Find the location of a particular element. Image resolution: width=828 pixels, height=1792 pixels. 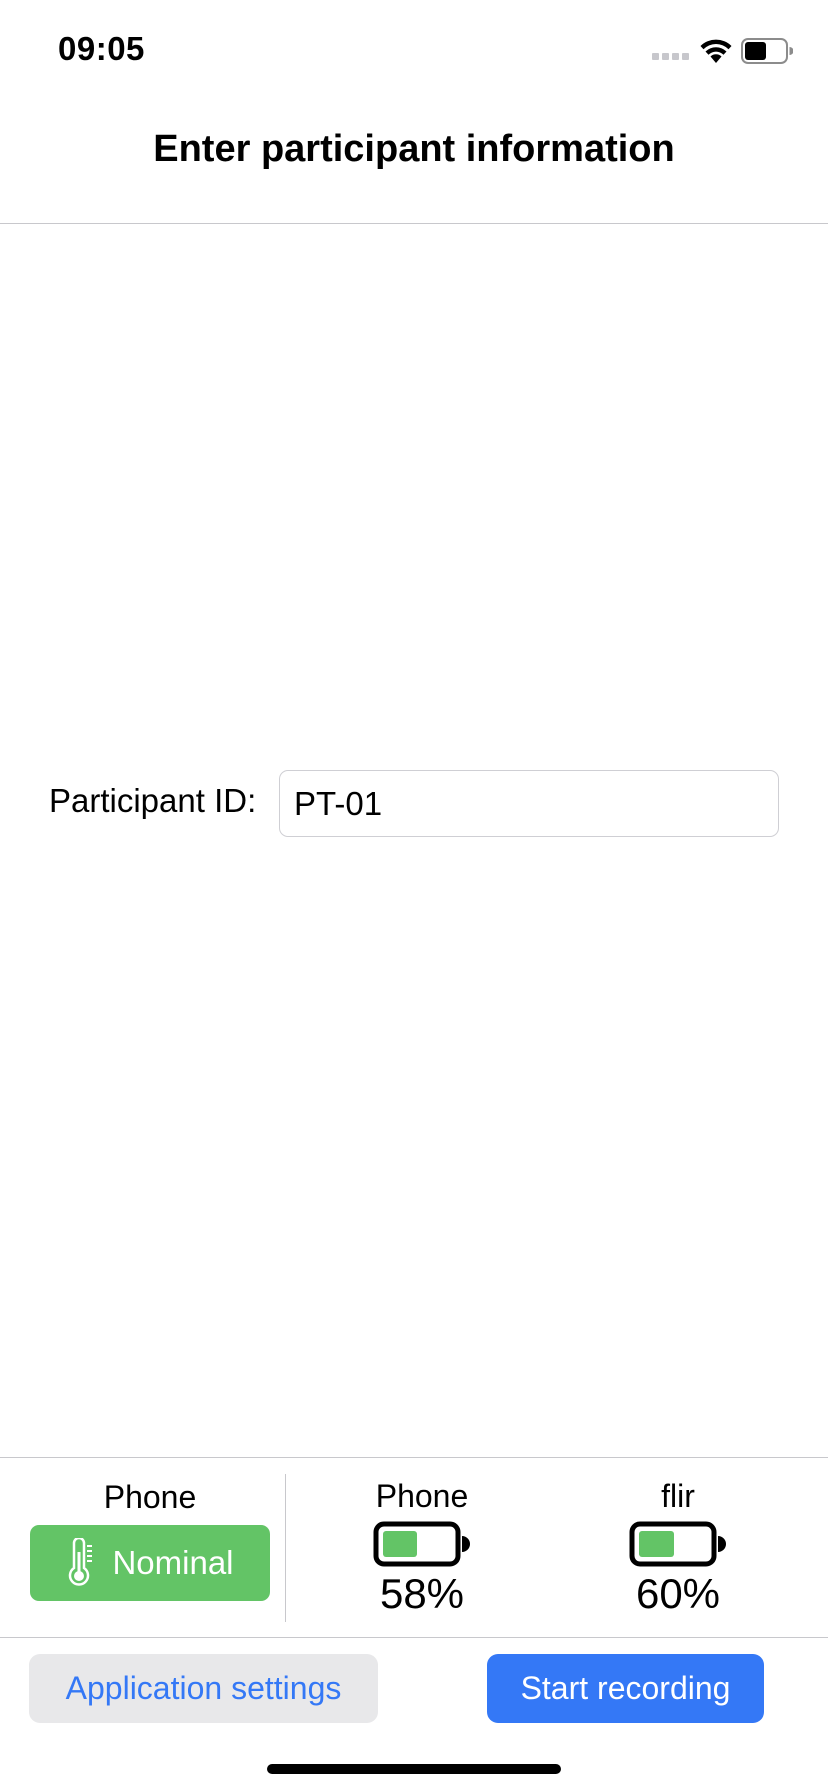

cellular-signal-icon is located at coordinates (670, 56).